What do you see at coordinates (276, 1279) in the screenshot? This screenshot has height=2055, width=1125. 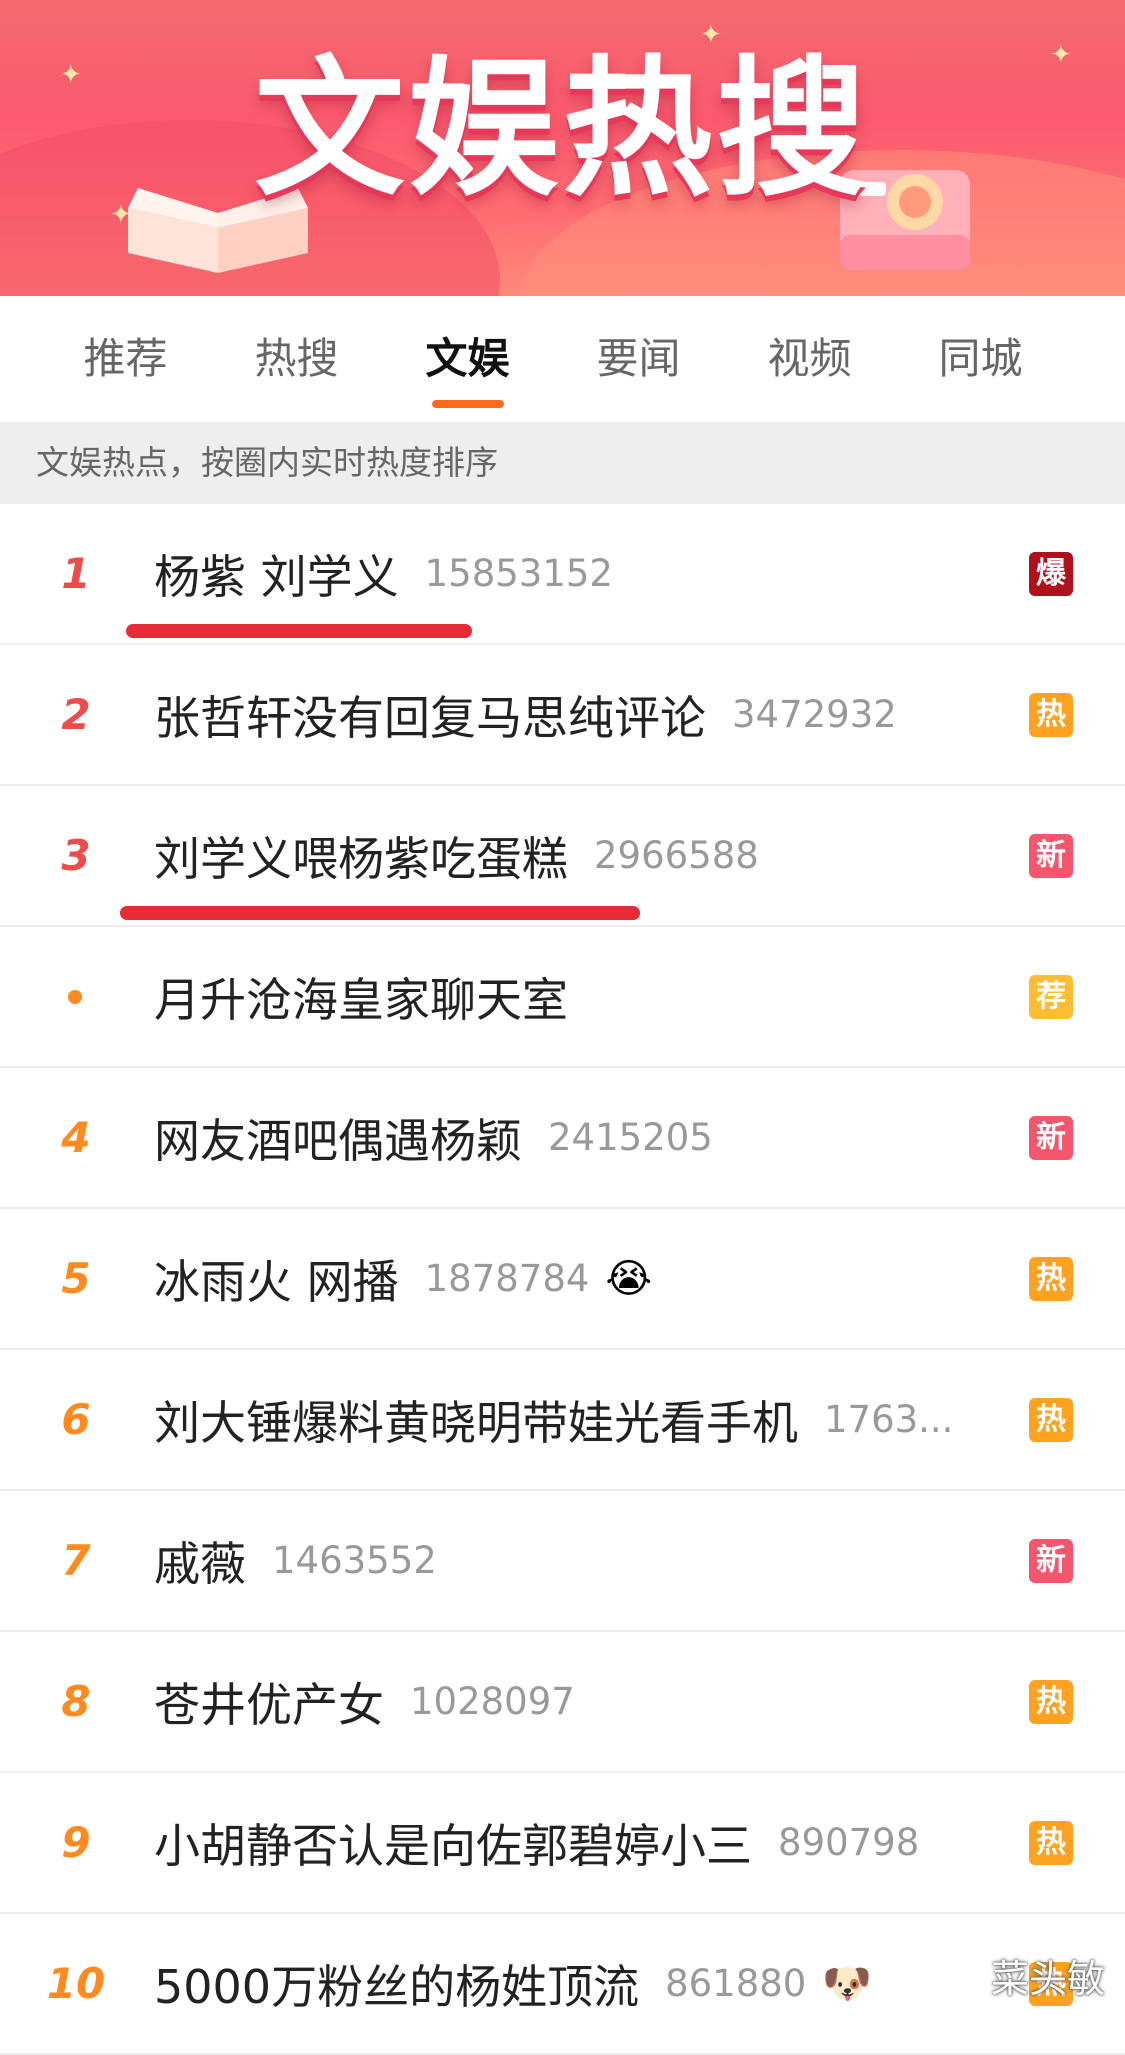 I see `item-title: 冰雨火 网播` at bounding box center [276, 1279].